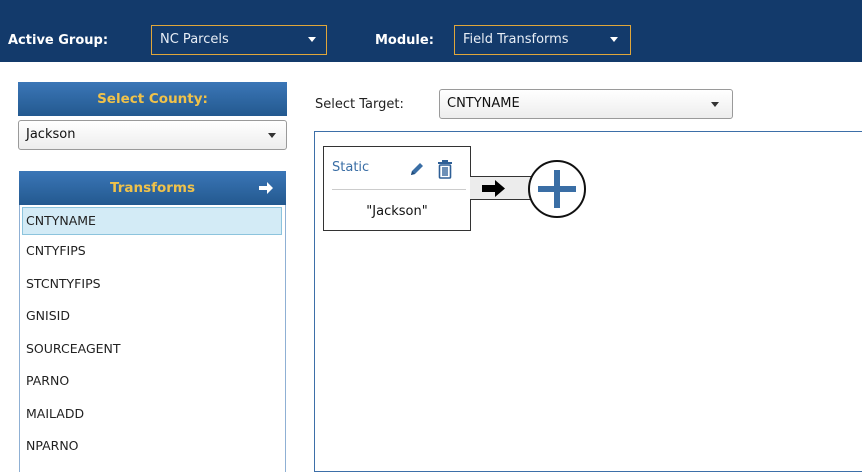 This screenshot has height=472, width=862. I want to click on node-type-label: Static, so click(351, 167).